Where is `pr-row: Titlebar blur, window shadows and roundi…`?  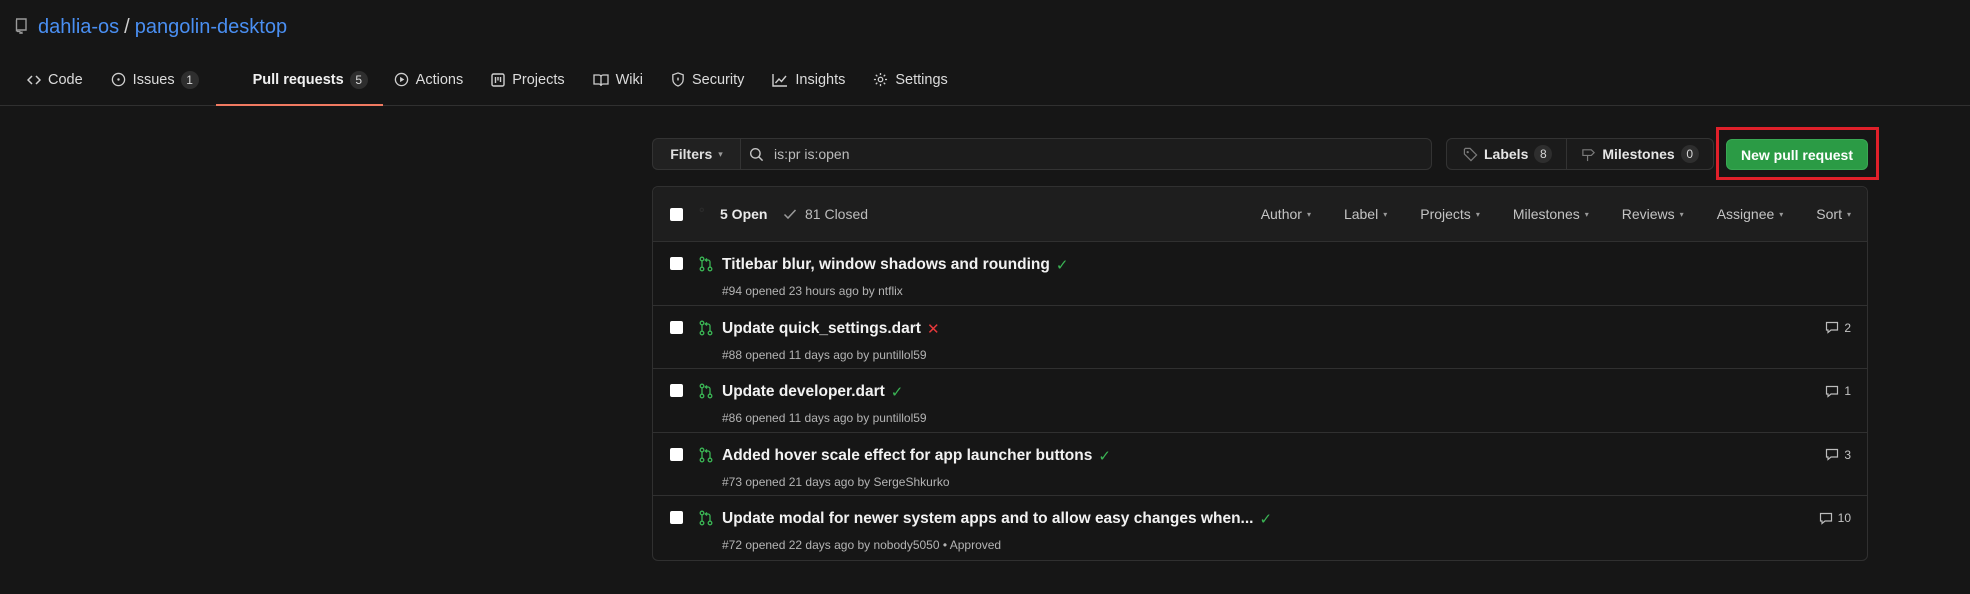
pr-row: Titlebar blur, window shadows and roundi… is located at coordinates (1260, 274).